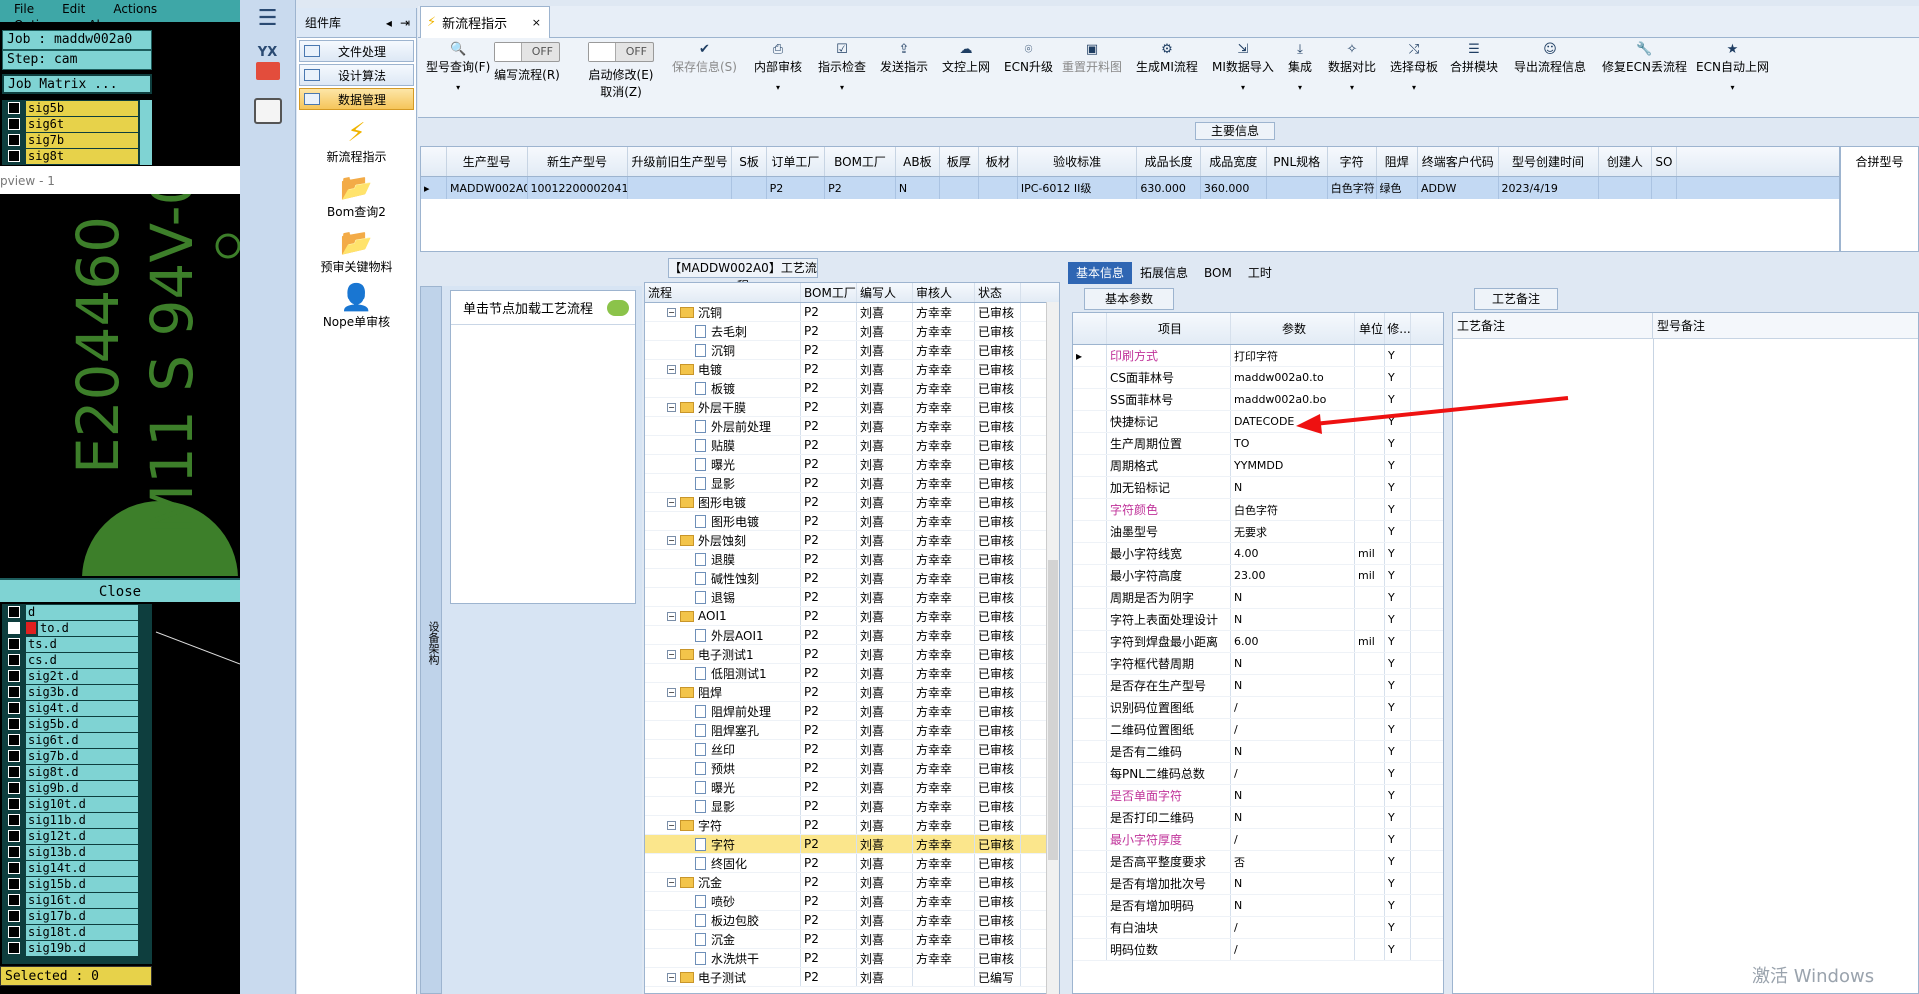 The height and width of the screenshot is (994, 1919). I want to click on tree-row: 丝印 P2 刘喜 方幸幸 已审核, so click(852, 749).